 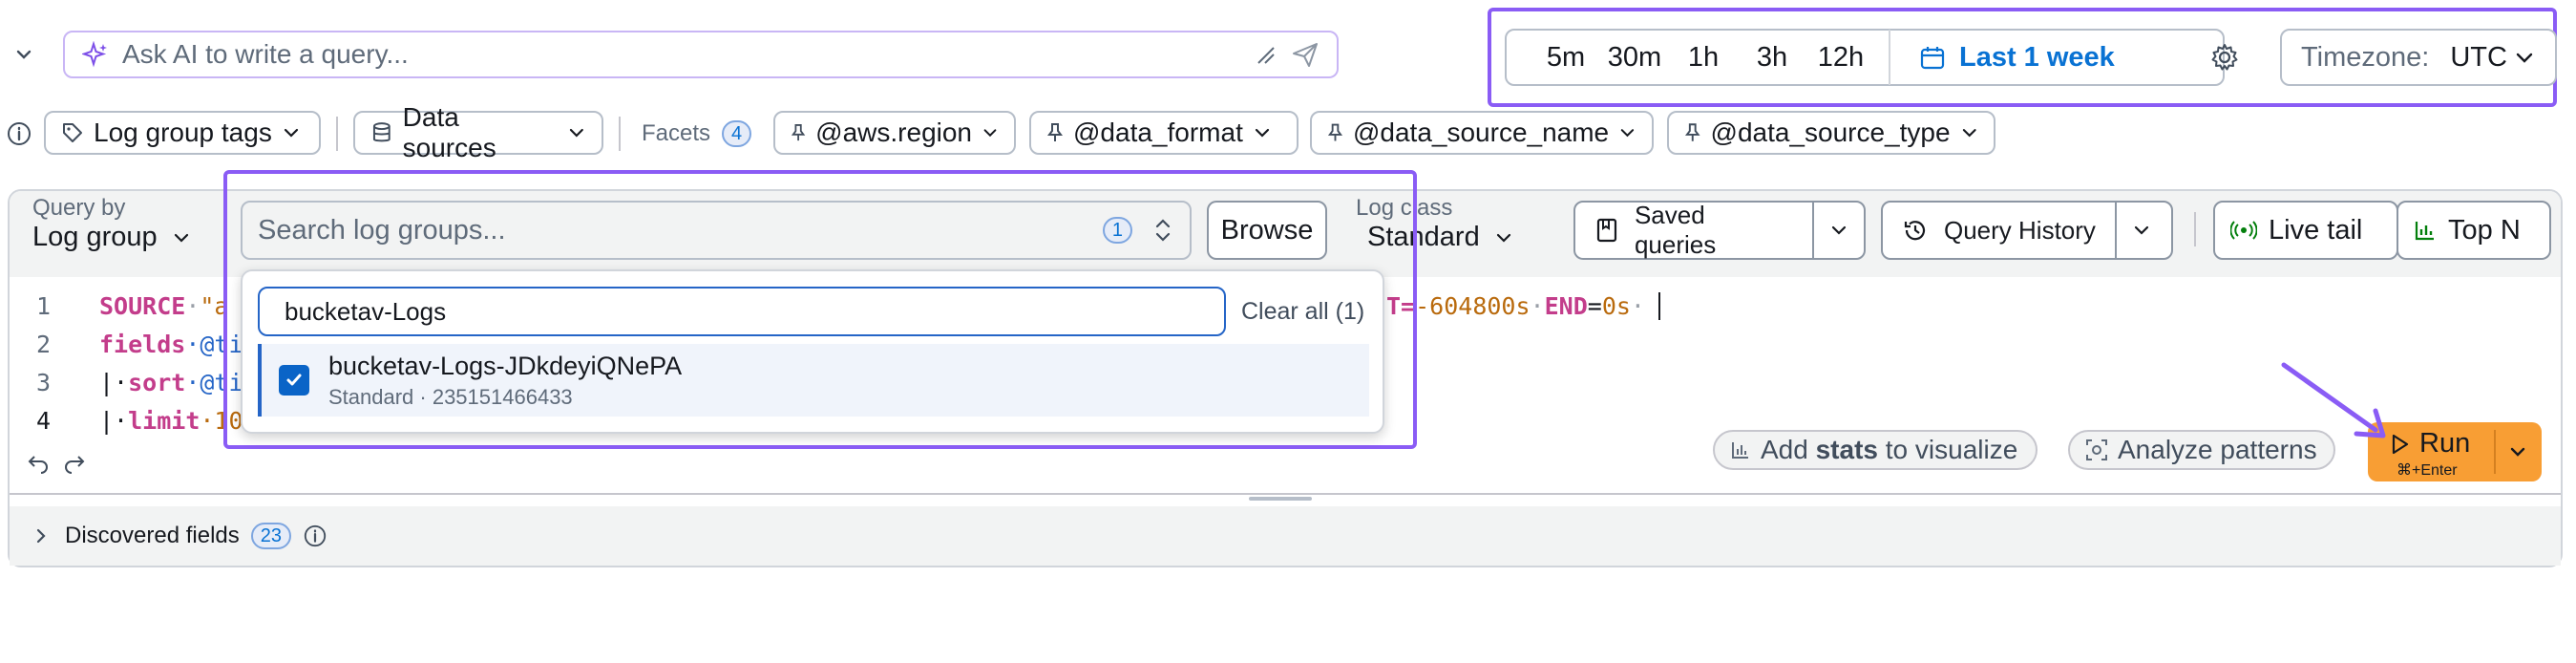 What do you see at coordinates (1566, 306) in the screenshot?
I see `code-keyword: END` at bounding box center [1566, 306].